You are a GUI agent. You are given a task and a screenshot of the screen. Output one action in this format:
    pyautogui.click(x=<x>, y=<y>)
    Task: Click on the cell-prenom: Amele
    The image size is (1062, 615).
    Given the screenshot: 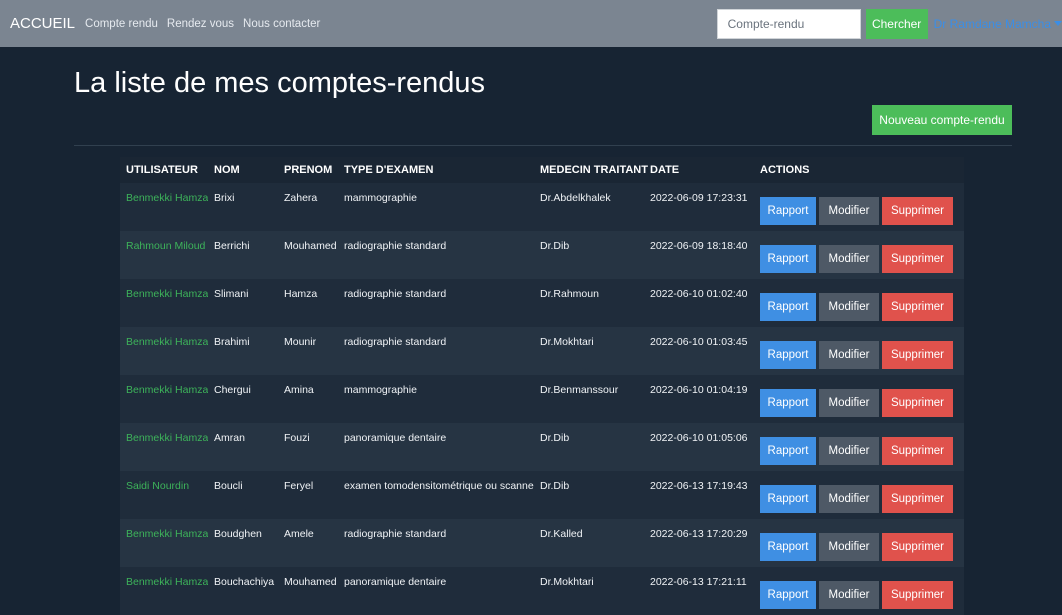 What is the action you would take?
    pyautogui.click(x=299, y=534)
    